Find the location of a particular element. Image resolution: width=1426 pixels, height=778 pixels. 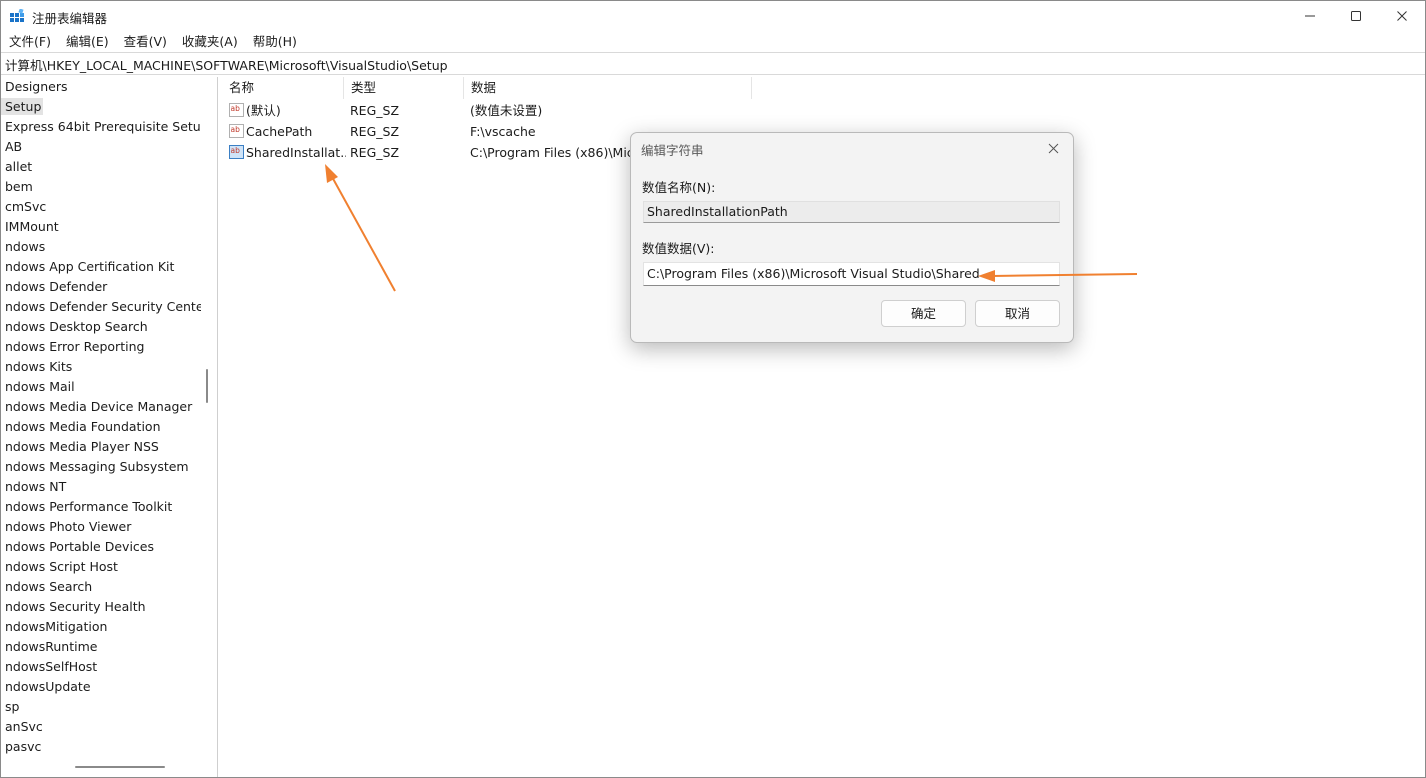

tree-item-label: Setup is located at coordinates (22, 106).